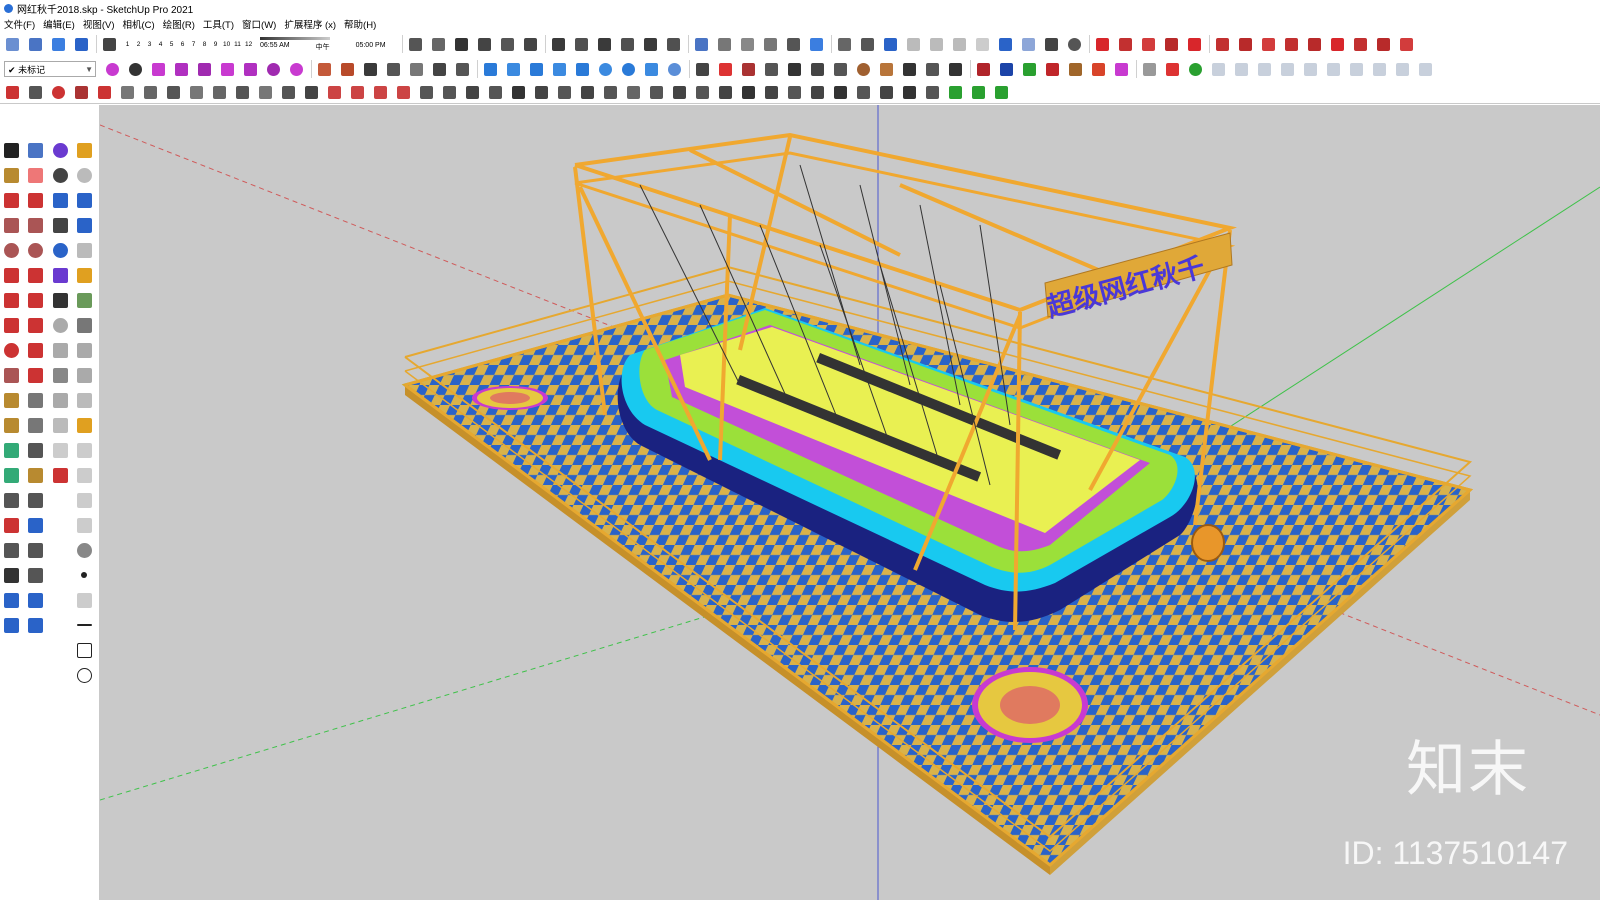 The width and height of the screenshot is (1600, 900). I want to click on plugin-red-4-icon, so click(1194, 44).